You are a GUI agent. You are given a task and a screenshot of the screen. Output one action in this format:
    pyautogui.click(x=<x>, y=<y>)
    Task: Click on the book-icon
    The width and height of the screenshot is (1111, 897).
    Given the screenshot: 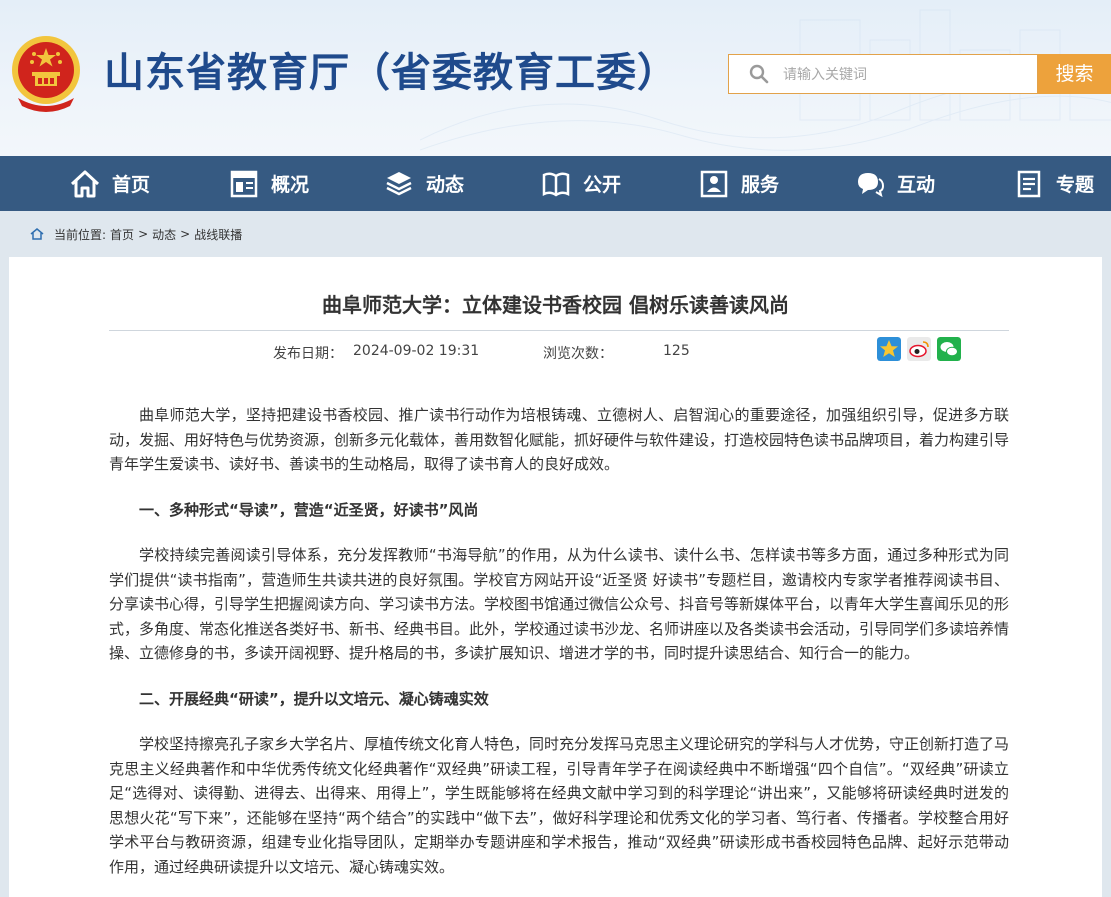 What is the action you would take?
    pyautogui.click(x=556, y=184)
    